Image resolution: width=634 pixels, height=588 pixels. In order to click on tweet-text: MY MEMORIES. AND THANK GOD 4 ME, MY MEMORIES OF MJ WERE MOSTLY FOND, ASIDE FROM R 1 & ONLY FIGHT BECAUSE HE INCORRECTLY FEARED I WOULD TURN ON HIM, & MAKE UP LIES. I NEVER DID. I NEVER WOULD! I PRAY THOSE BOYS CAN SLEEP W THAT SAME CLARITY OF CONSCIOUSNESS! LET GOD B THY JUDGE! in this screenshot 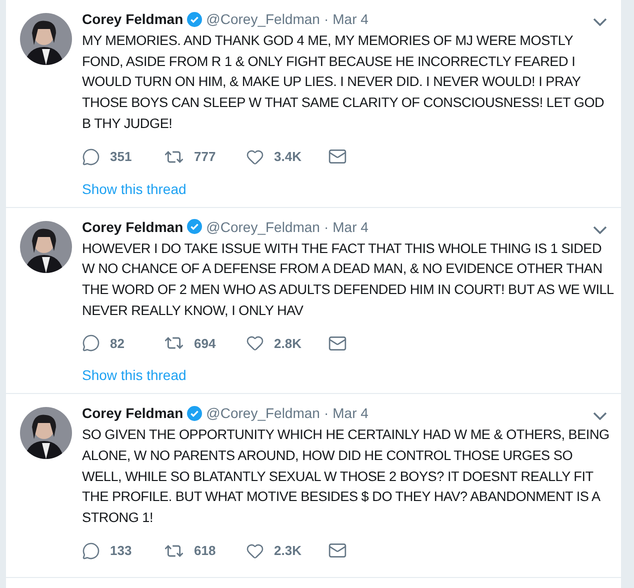, I will do `click(344, 82)`.